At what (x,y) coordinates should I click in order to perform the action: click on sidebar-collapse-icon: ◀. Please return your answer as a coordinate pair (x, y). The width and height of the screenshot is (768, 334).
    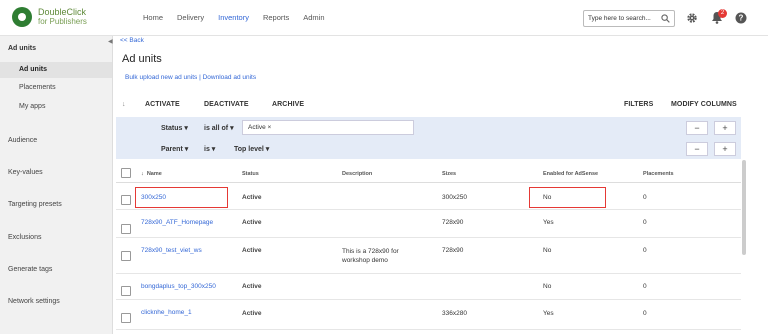
    Looking at the image, I should click on (110, 41).